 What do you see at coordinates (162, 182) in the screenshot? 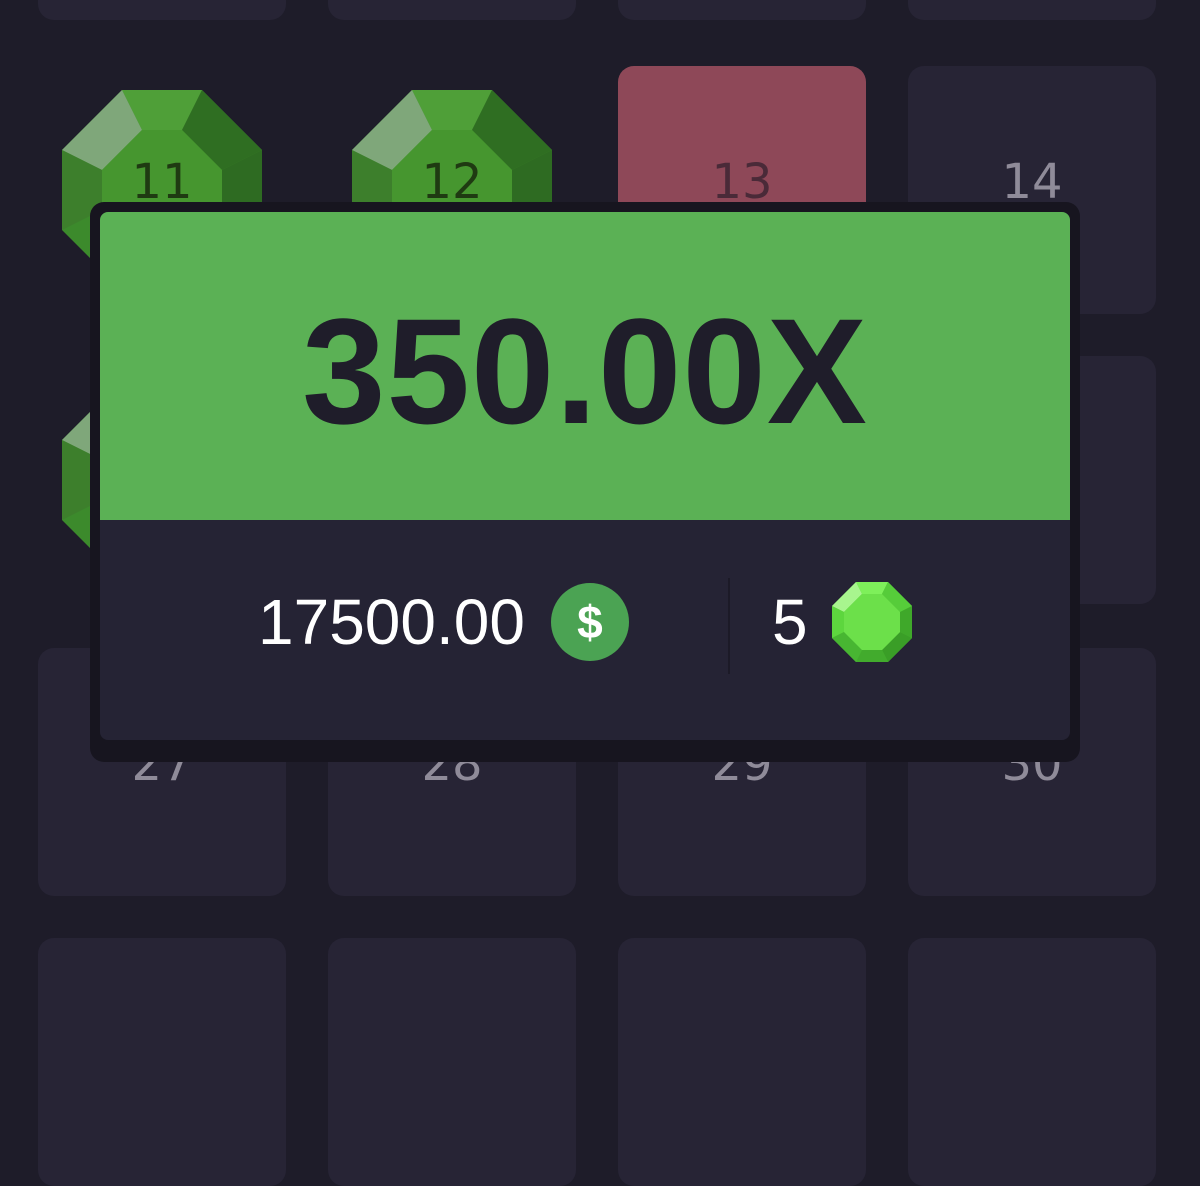
I see `tile-number: 11` at bounding box center [162, 182].